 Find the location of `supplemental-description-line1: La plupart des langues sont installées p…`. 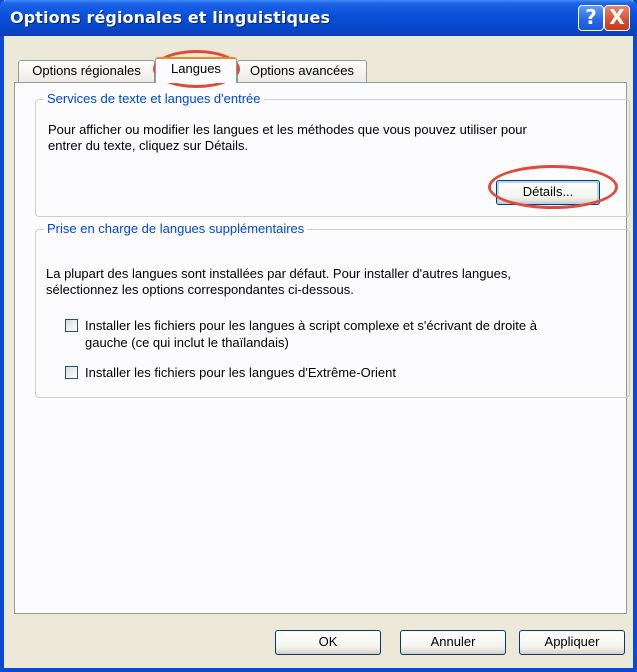

supplemental-description-line1: La plupart des langues sont installées p… is located at coordinates (278, 273).